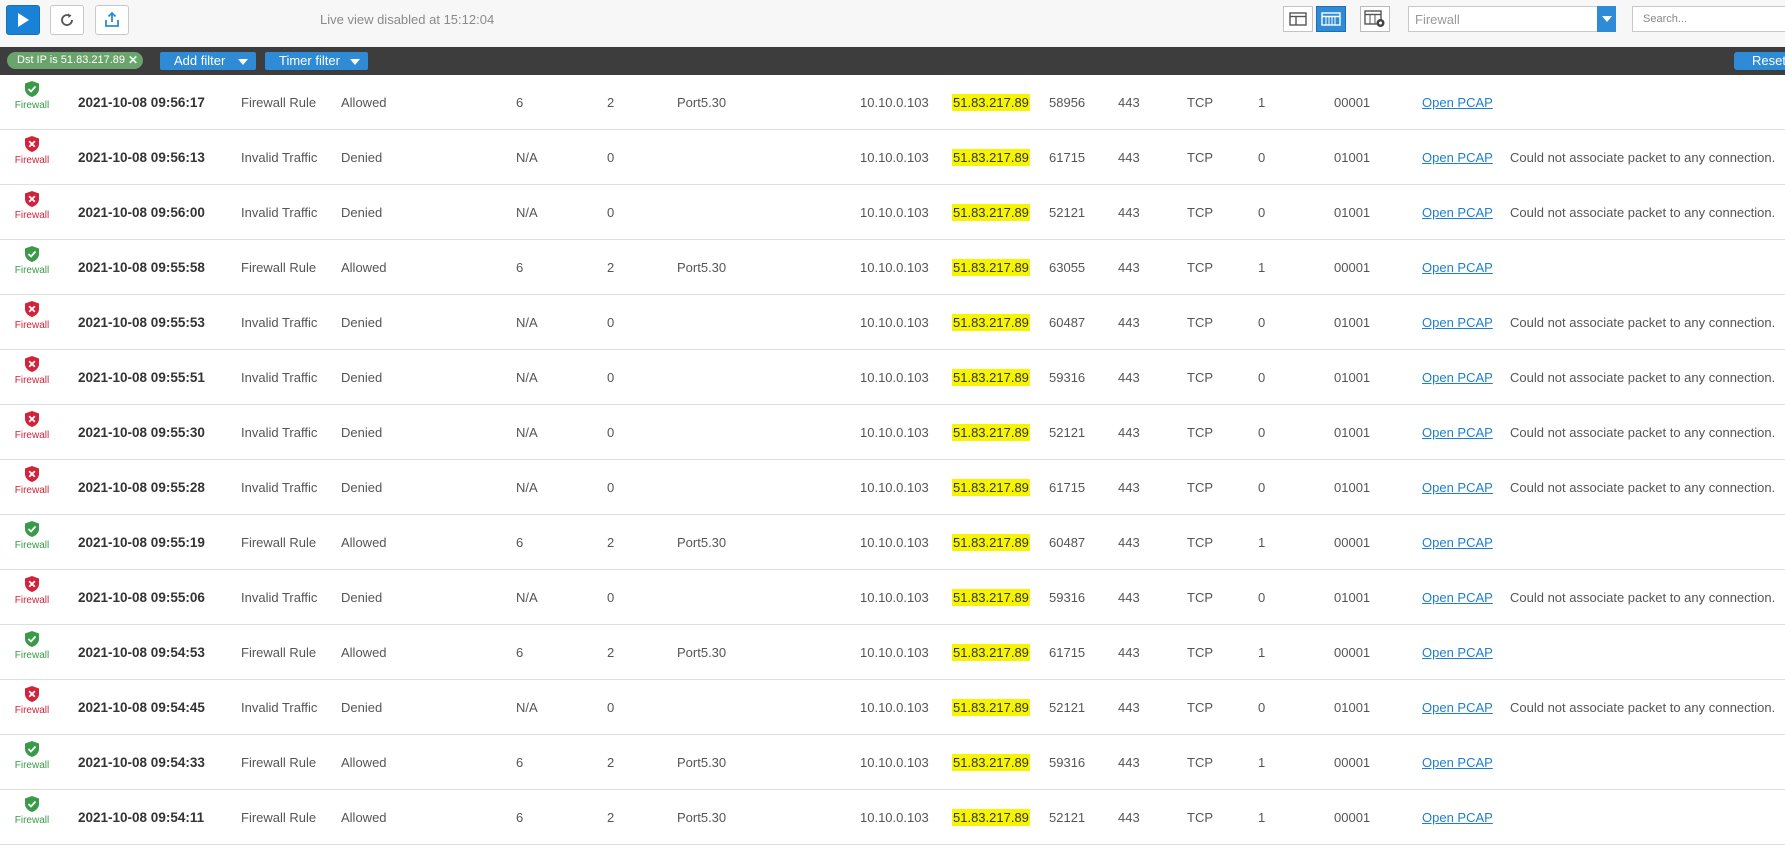 The image size is (1785, 855). I want to click on refresh-button, so click(67, 20).